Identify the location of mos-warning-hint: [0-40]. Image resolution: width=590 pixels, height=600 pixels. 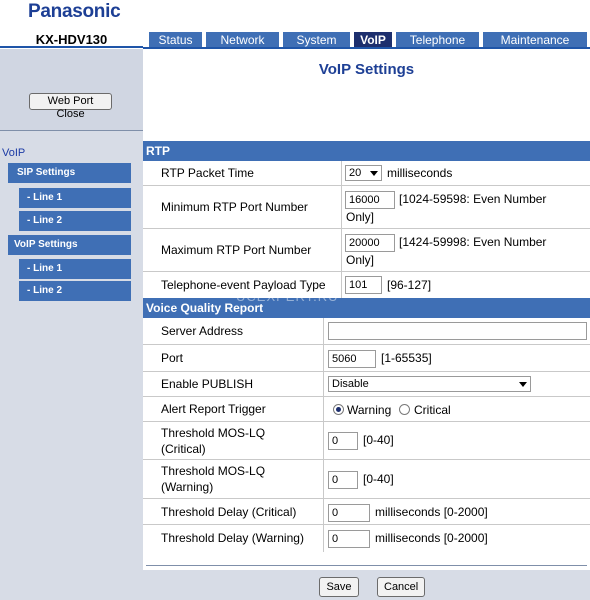
(378, 479).